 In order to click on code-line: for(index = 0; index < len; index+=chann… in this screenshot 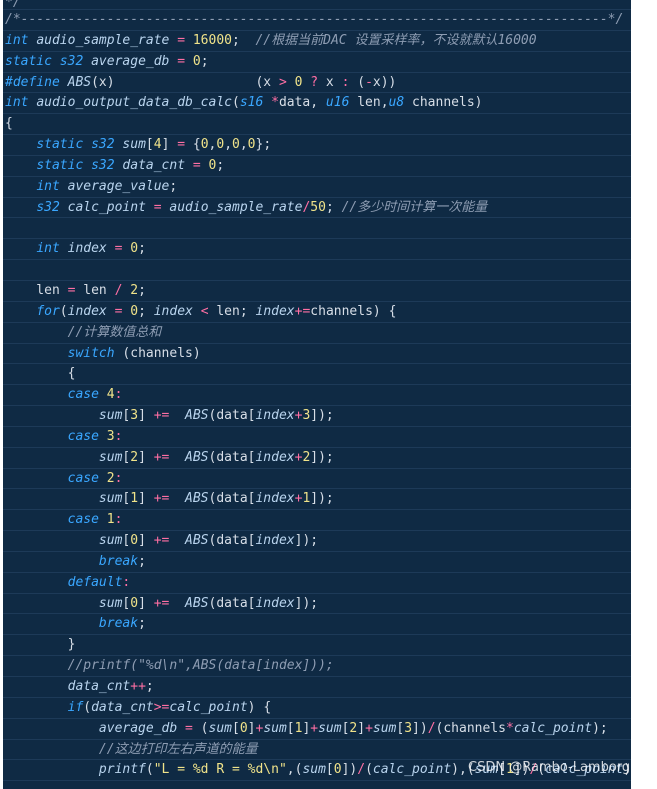, I will do `click(317, 312)`.